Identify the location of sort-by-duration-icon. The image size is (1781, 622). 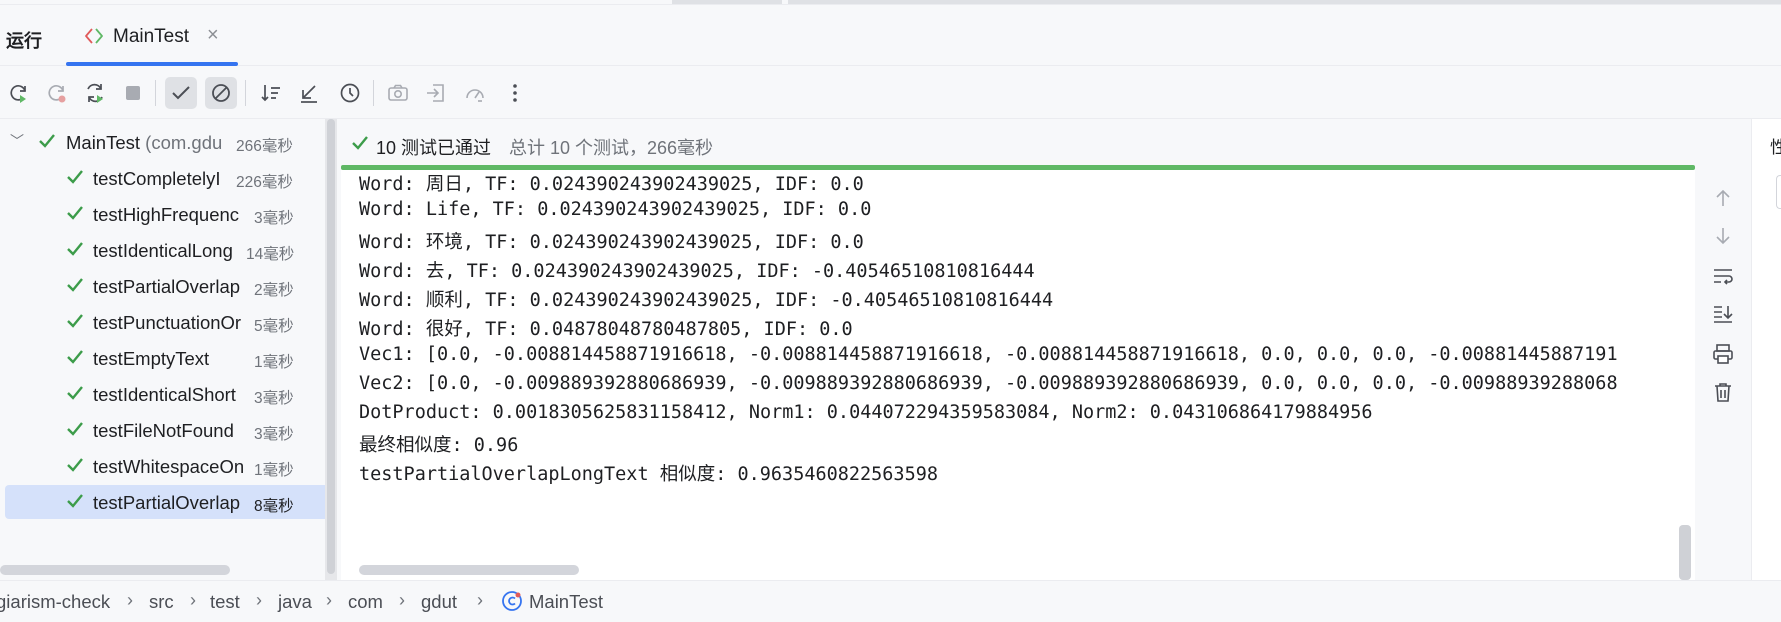
(309, 94).